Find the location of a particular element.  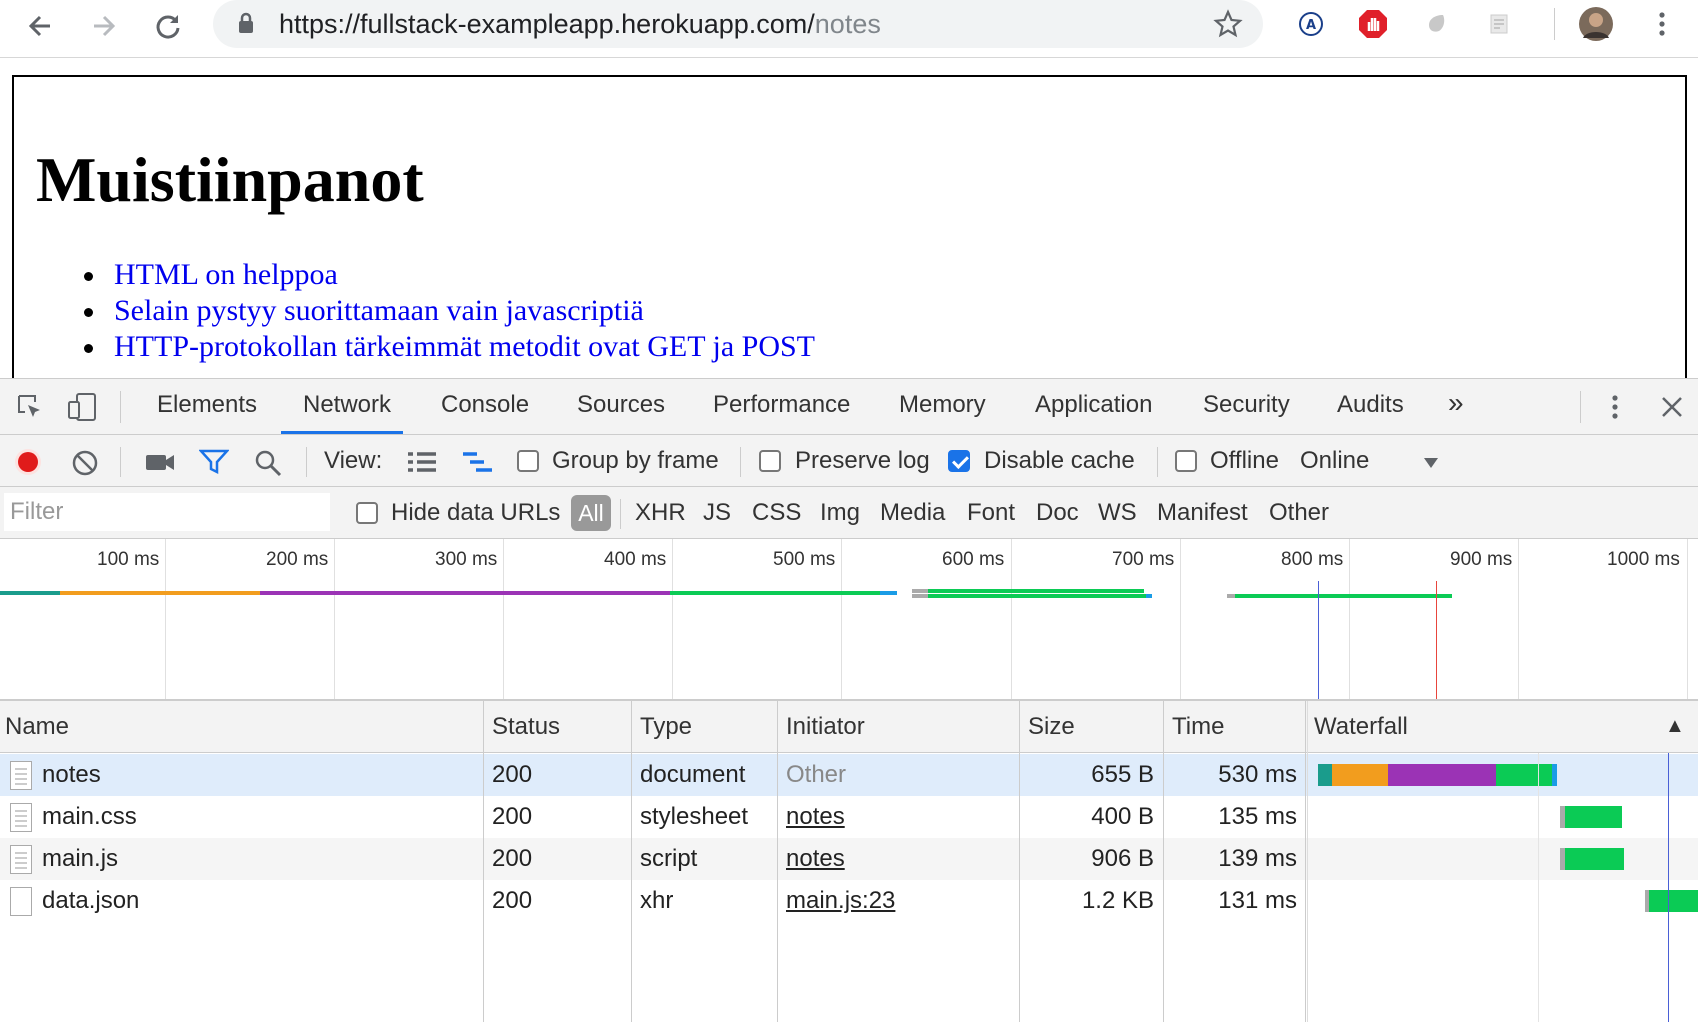

dom-content-loaded-line is located at coordinates (1668, 887).